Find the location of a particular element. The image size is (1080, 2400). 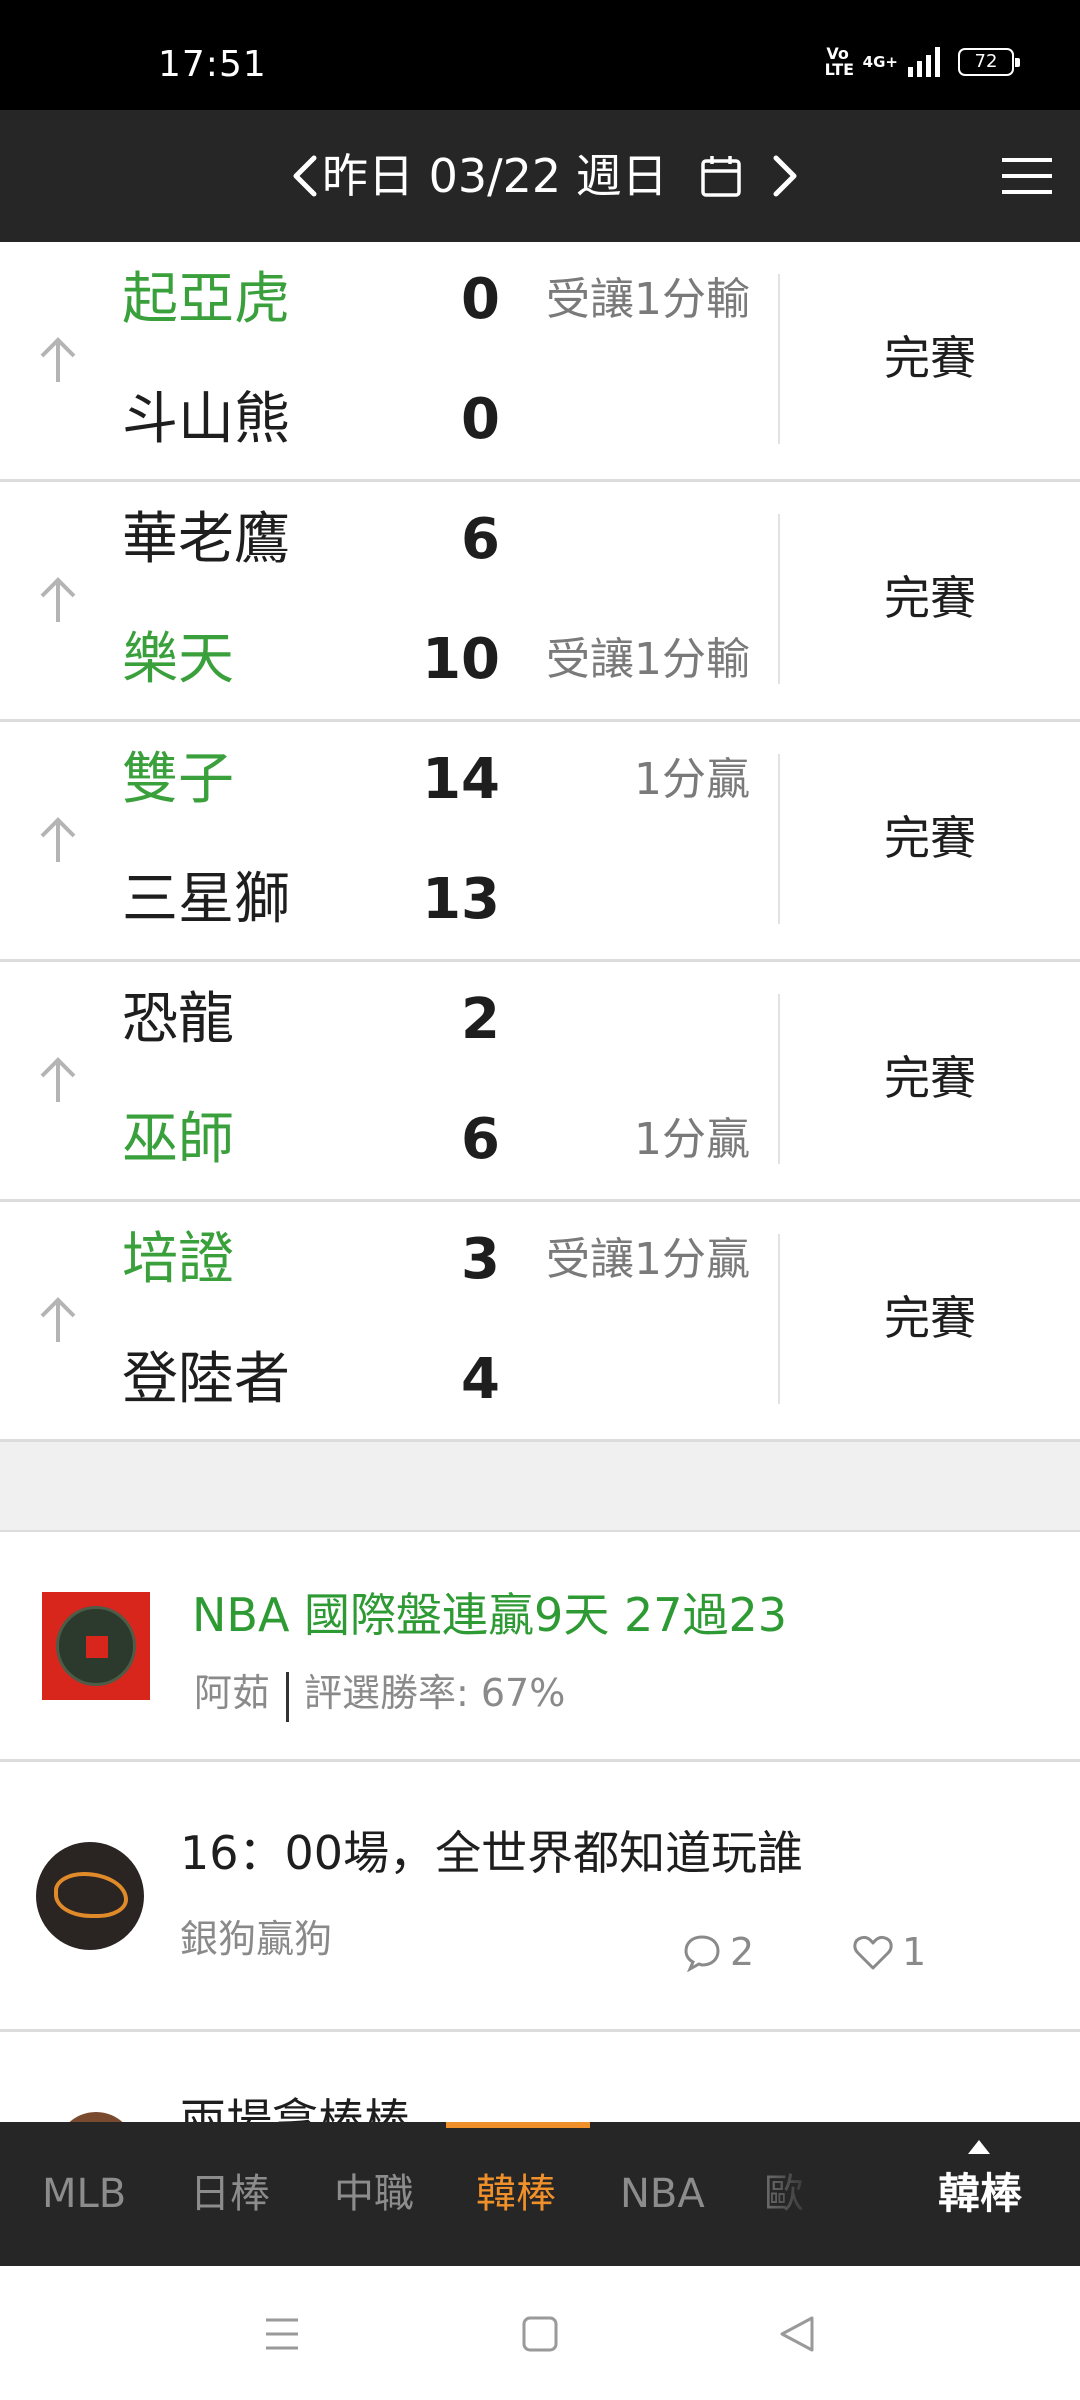

home-team-score: 10 is located at coordinates (461, 659).